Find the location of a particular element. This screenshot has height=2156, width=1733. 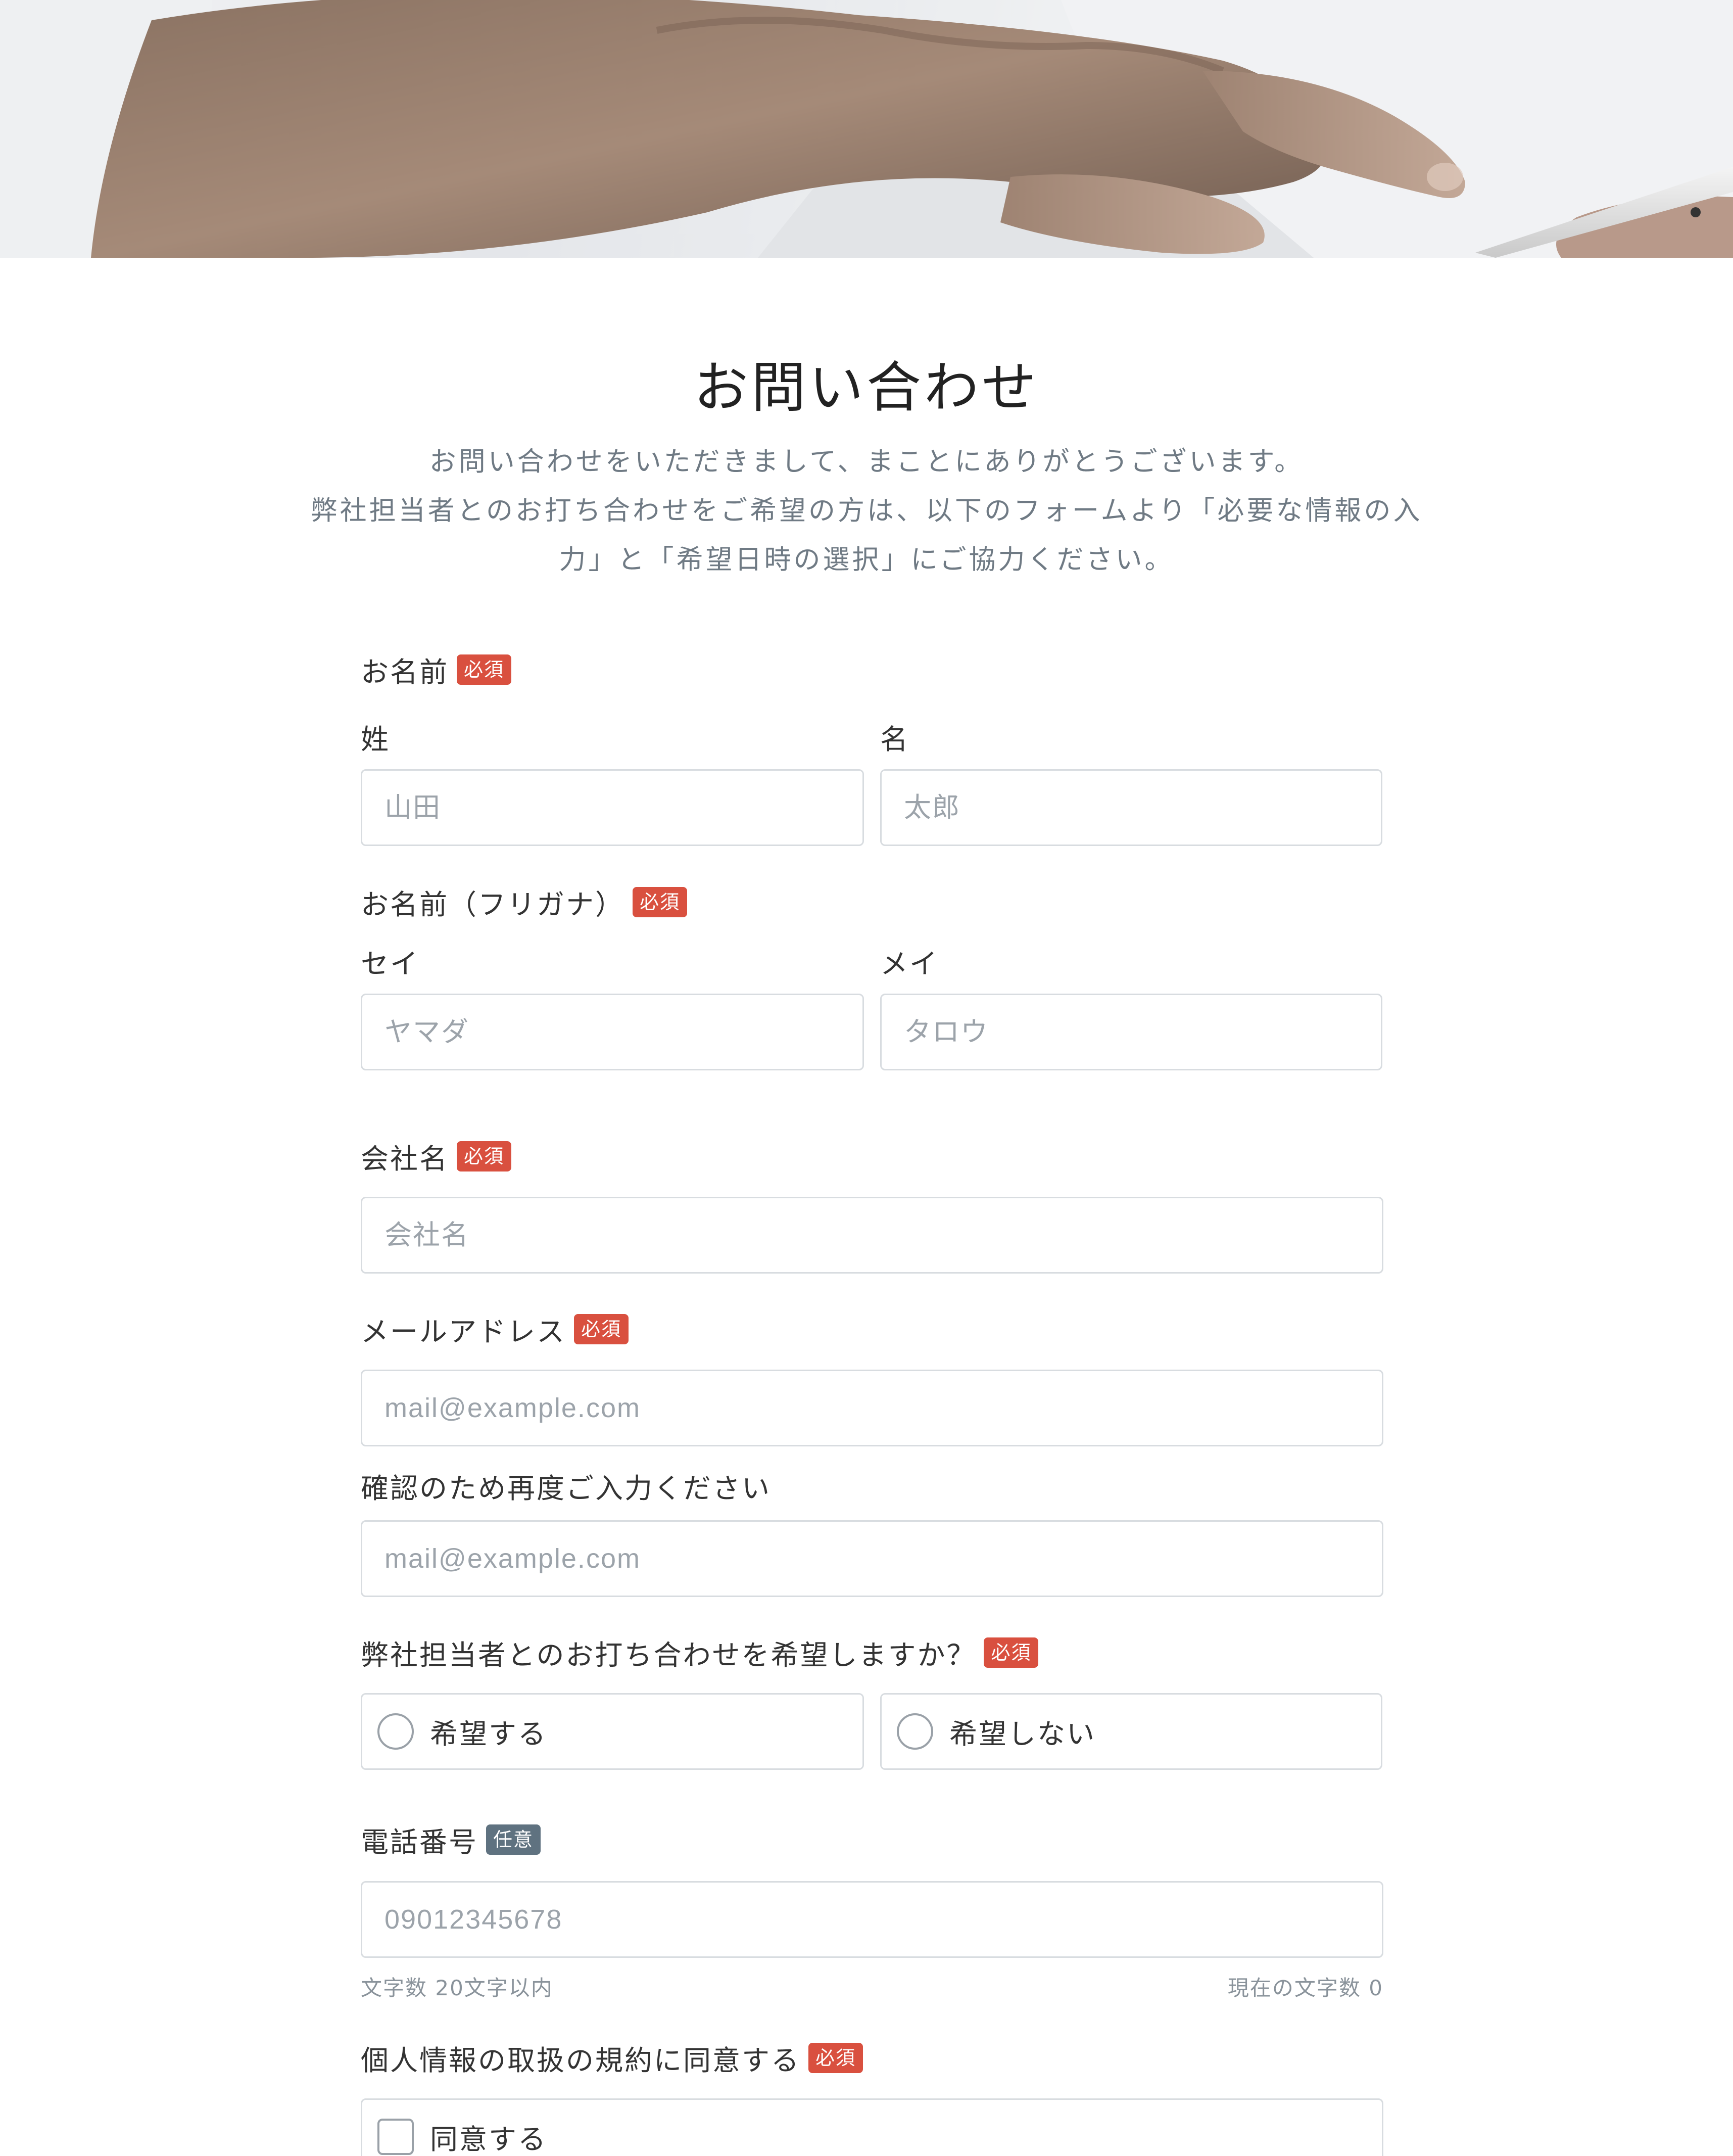

meeting-label: 弊社担当者とのお打ち合わせを希望しますか？ 必須 is located at coordinates (700, 1652).